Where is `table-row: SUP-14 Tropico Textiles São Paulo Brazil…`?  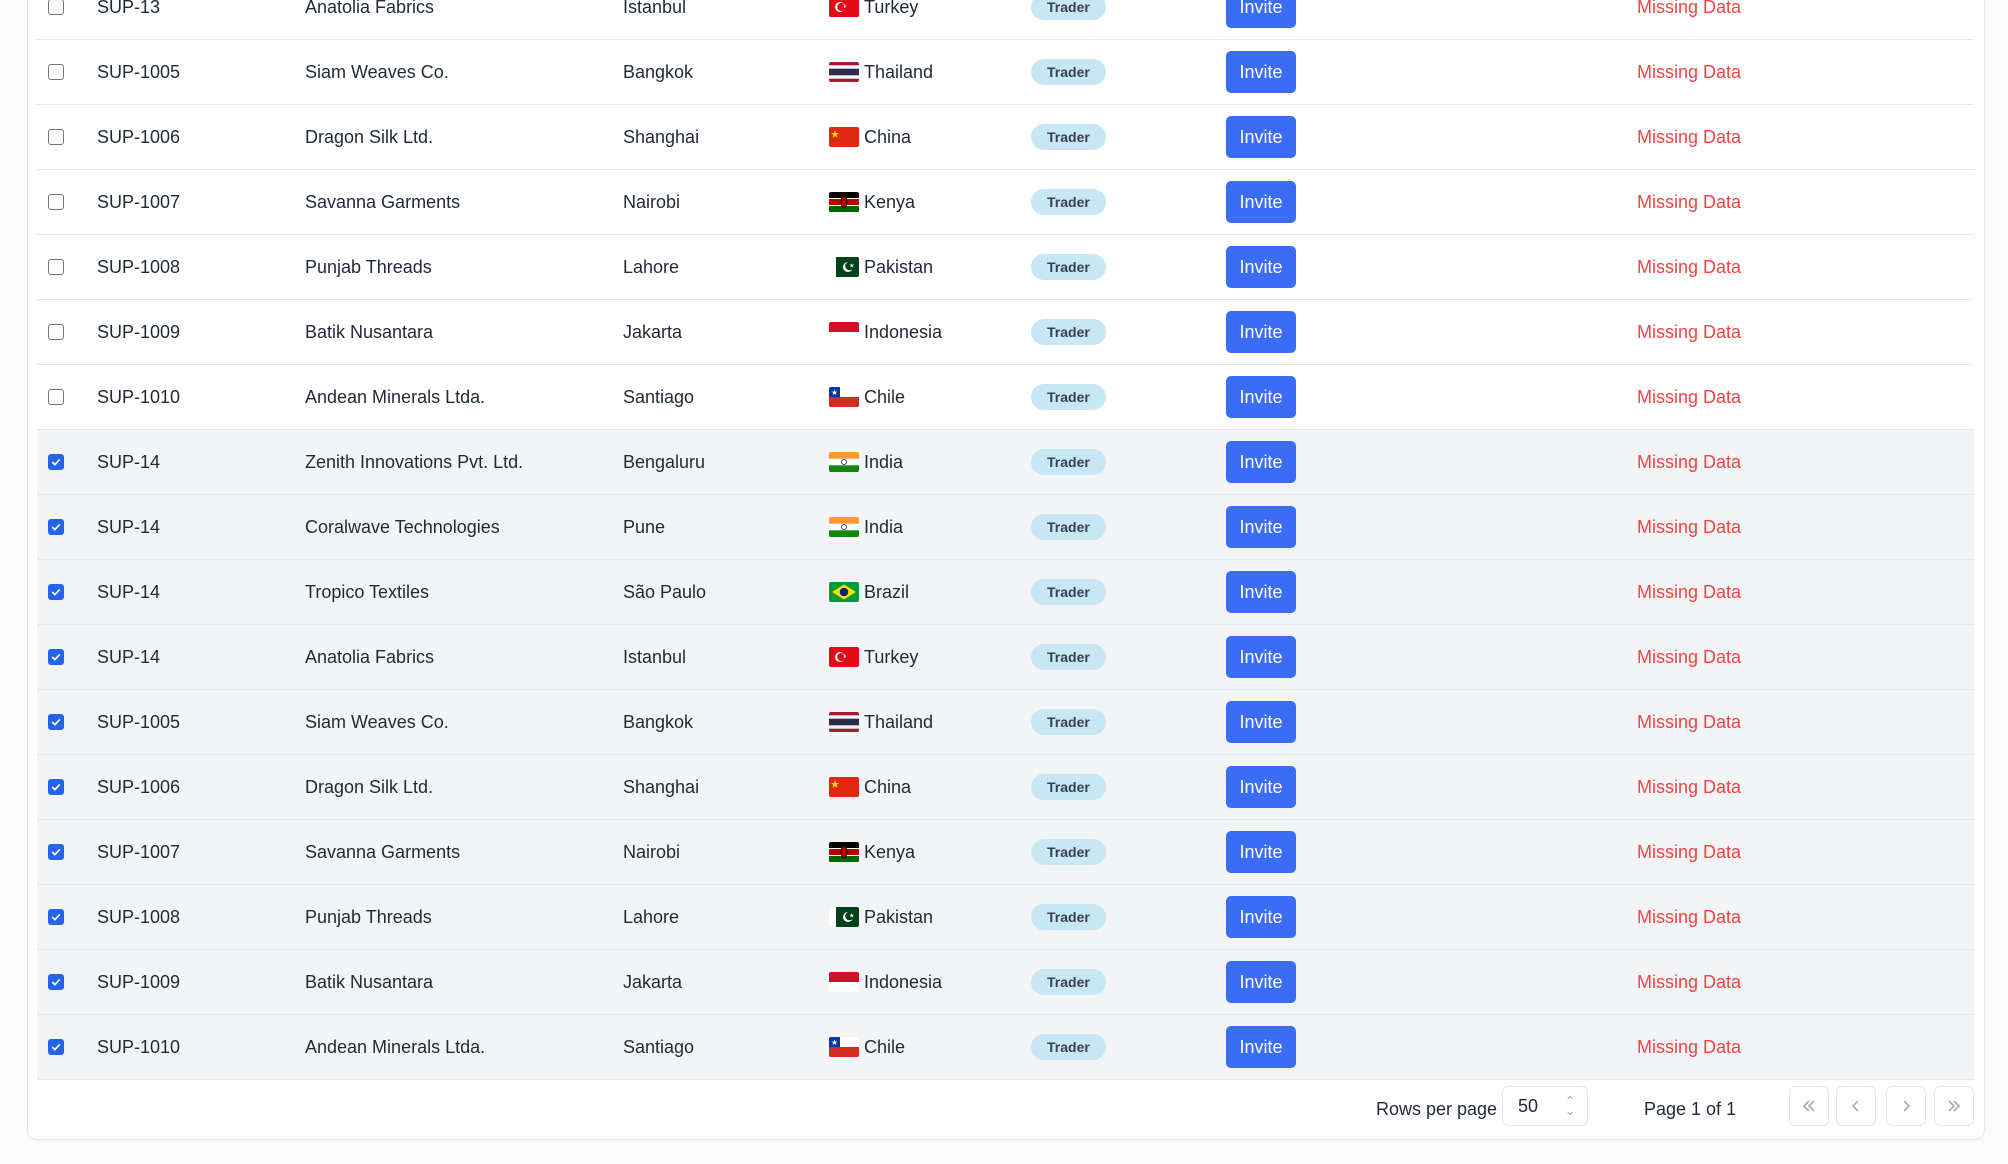 table-row: SUP-14 Tropico Textiles São Paulo Brazil… is located at coordinates (1005, 592).